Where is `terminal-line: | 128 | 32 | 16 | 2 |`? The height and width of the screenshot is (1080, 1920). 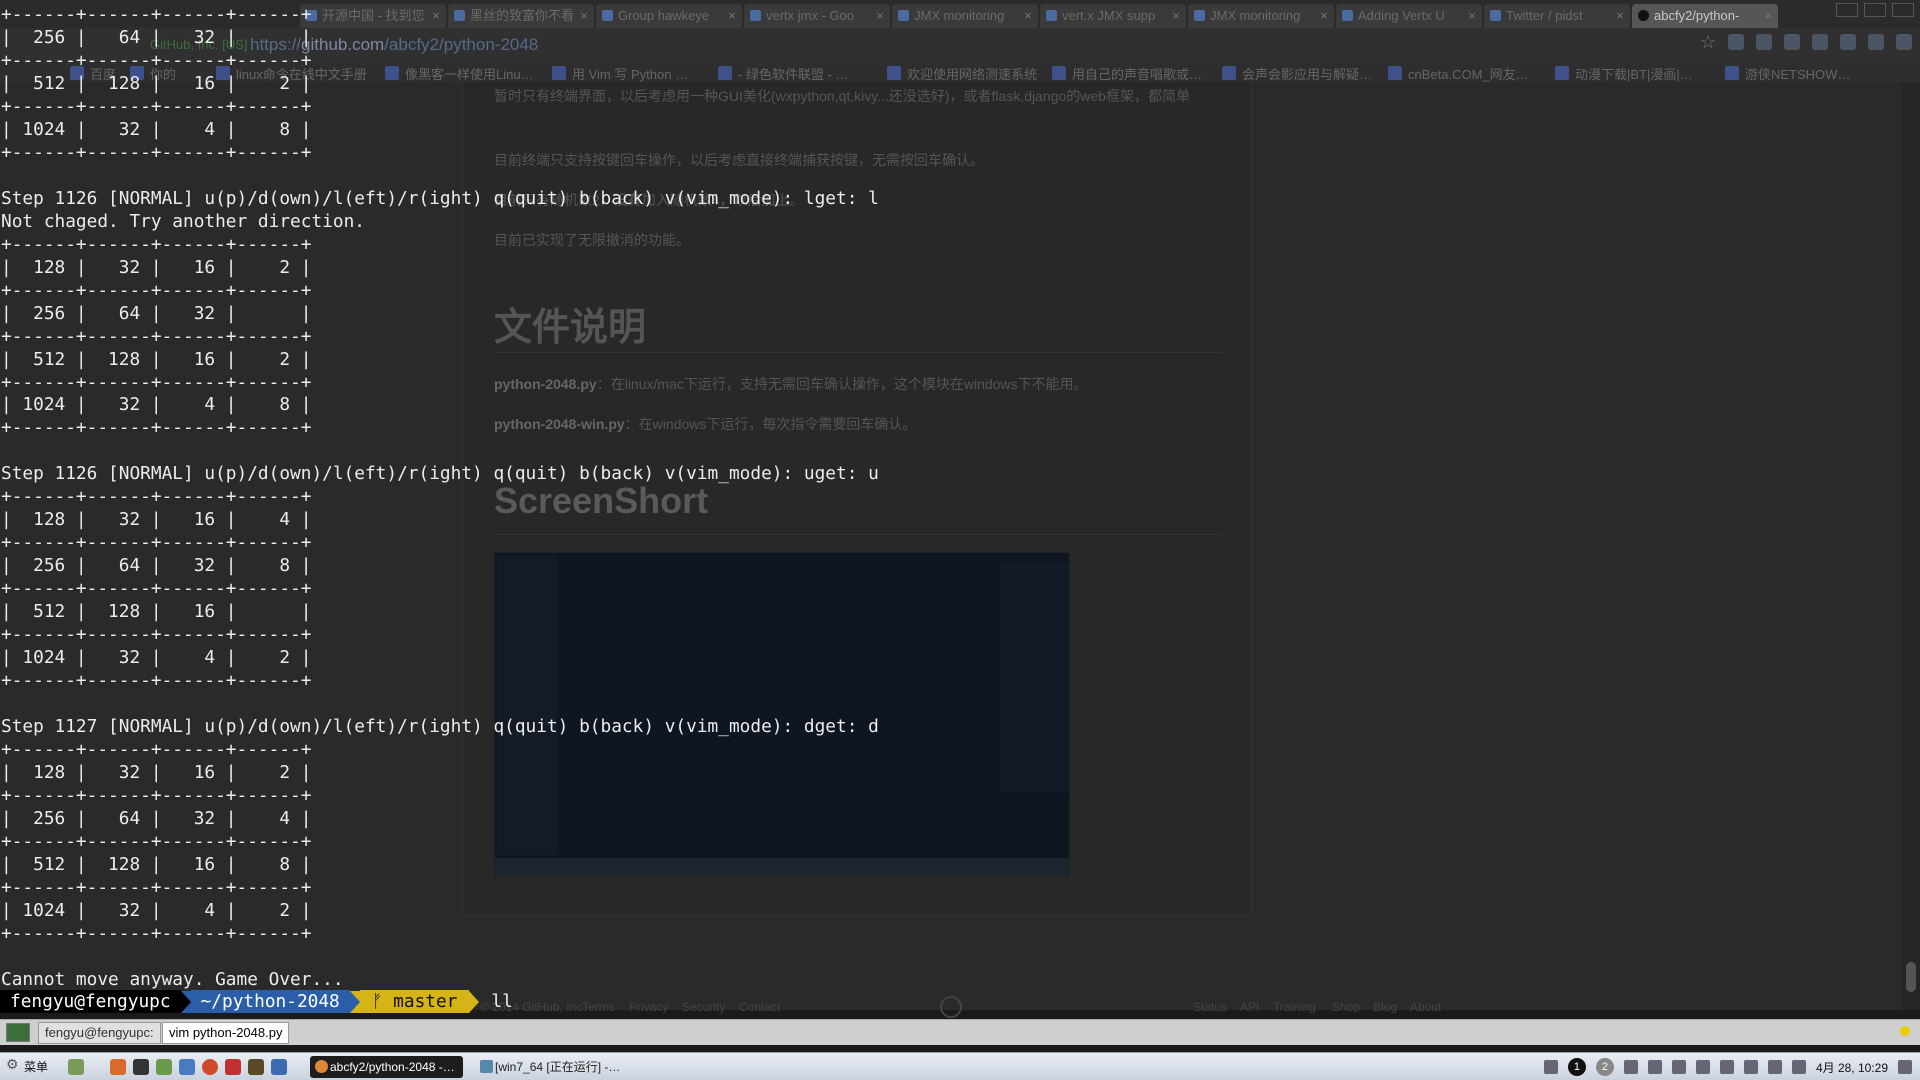
terminal-line: | 128 | 32 | 16 | 2 | is located at coordinates (156, 267).